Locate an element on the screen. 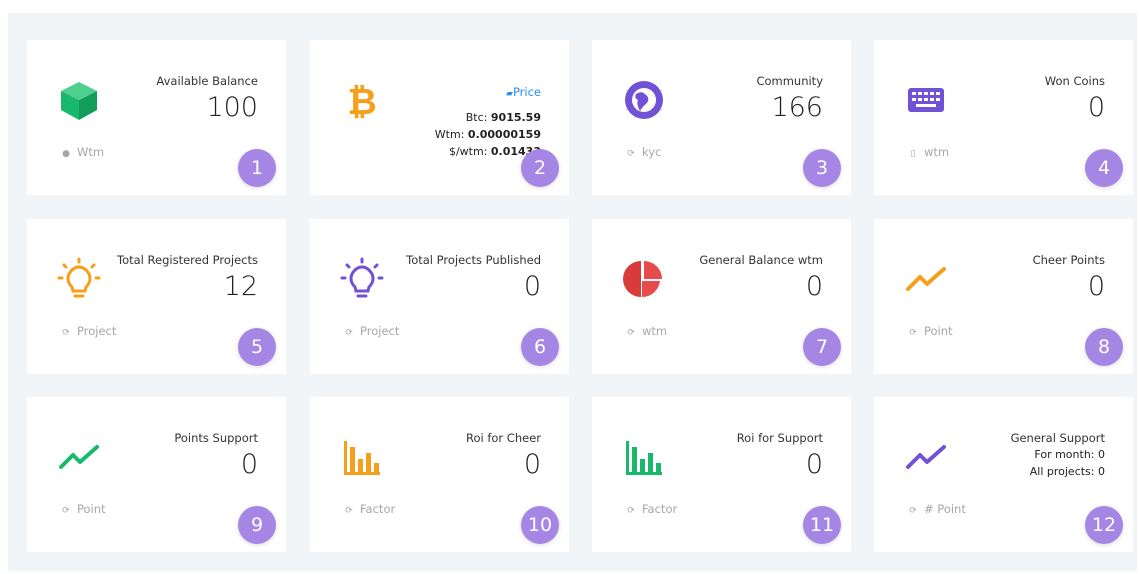 The width and height of the screenshot is (1139, 574). card-title: Roi for Cheer is located at coordinates (503, 438).